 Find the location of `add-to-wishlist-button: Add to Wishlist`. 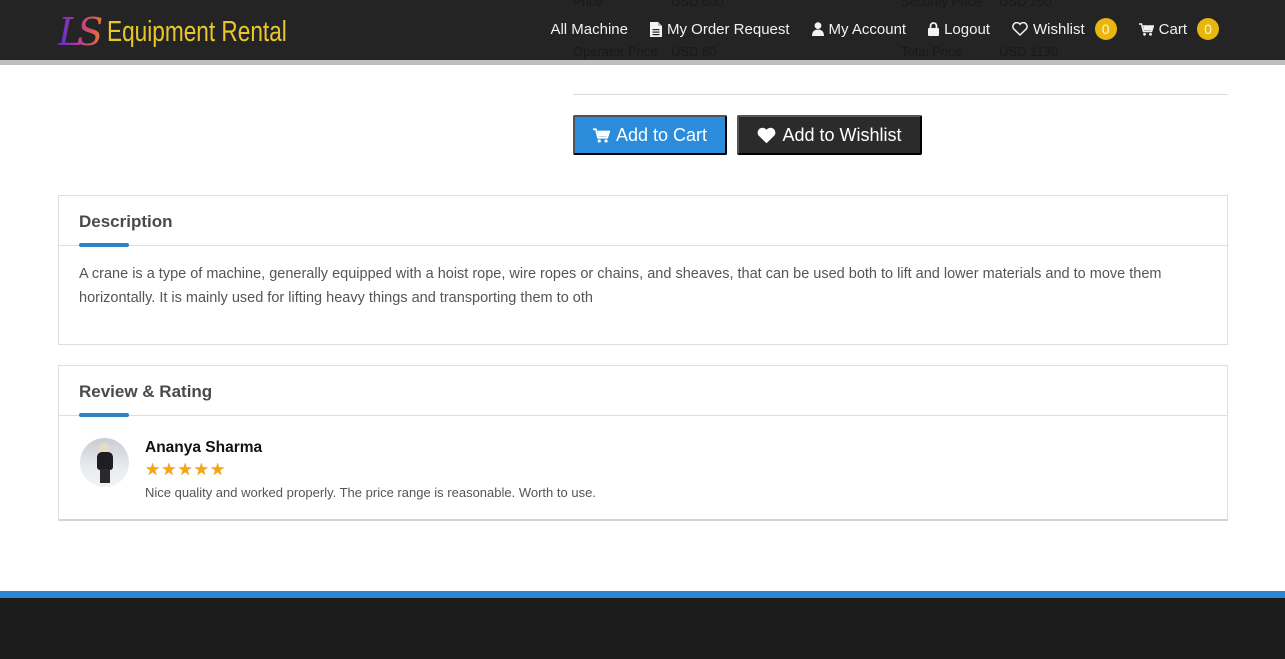

add-to-wishlist-button: Add to Wishlist is located at coordinates (829, 135).